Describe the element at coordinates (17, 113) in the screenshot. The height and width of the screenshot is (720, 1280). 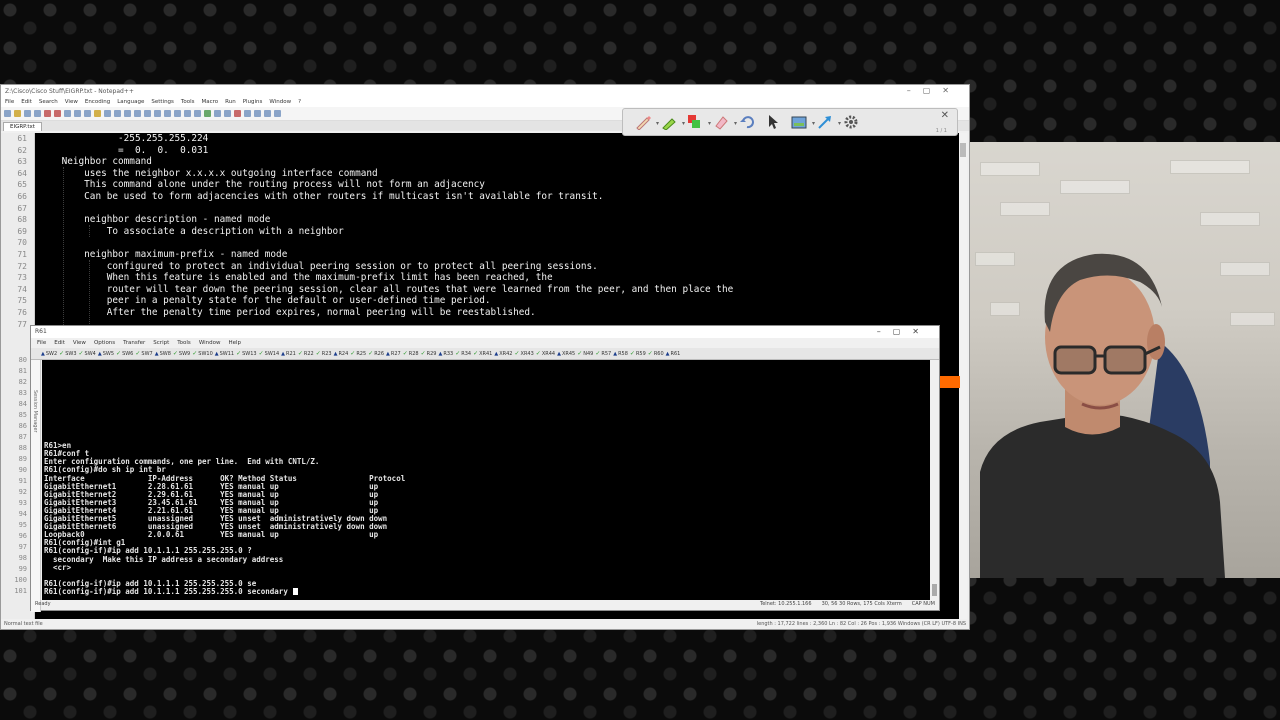
I see `open-file-icon` at that location.